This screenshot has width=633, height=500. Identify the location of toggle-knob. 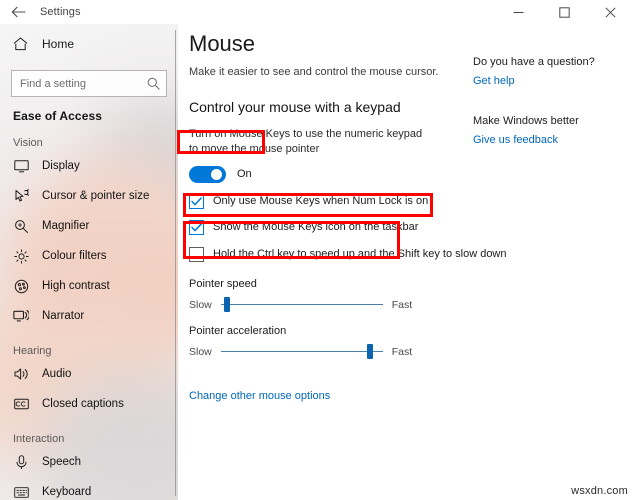
(216, 174).